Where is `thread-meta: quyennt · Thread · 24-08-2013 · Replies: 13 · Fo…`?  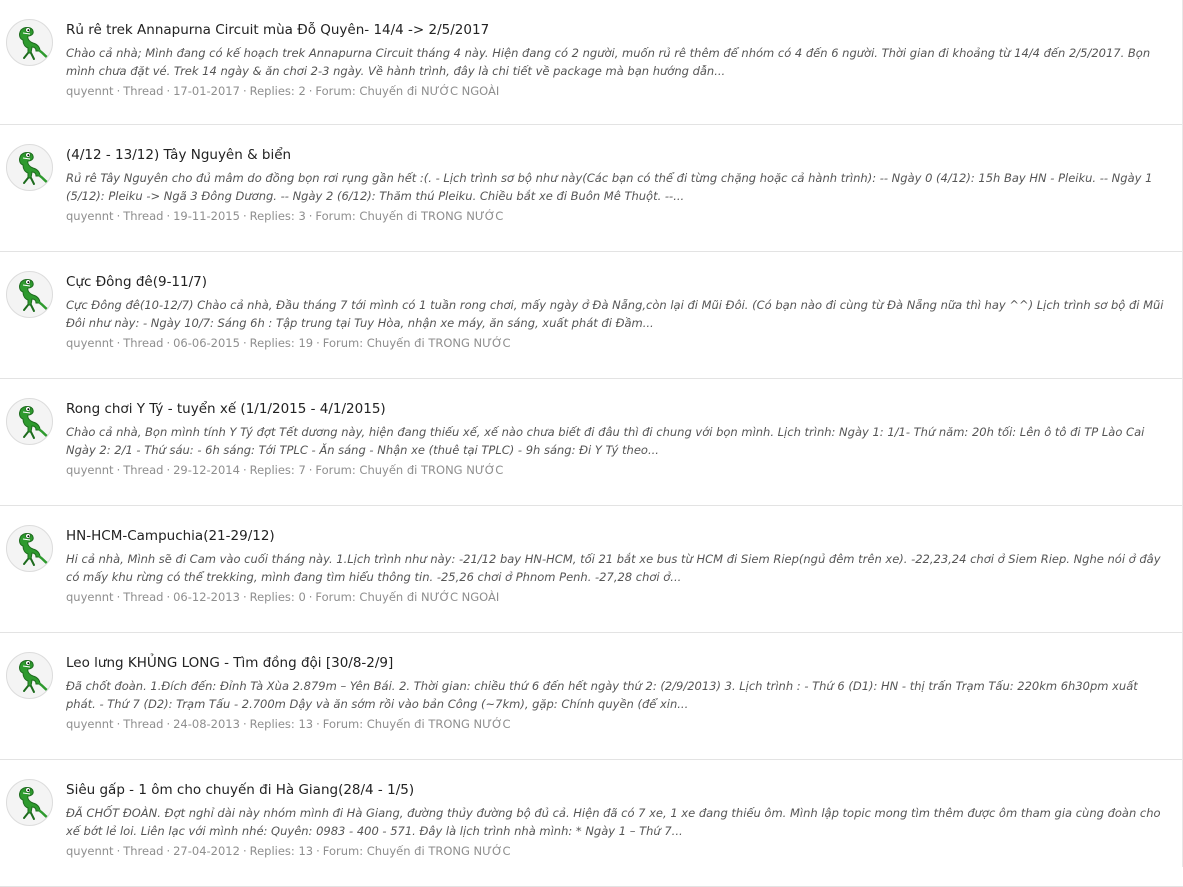 thread-meta: quyennt · Thread · 24-08-2013 · Replies: 13 · Fo… is located at coordinates (617, 724).